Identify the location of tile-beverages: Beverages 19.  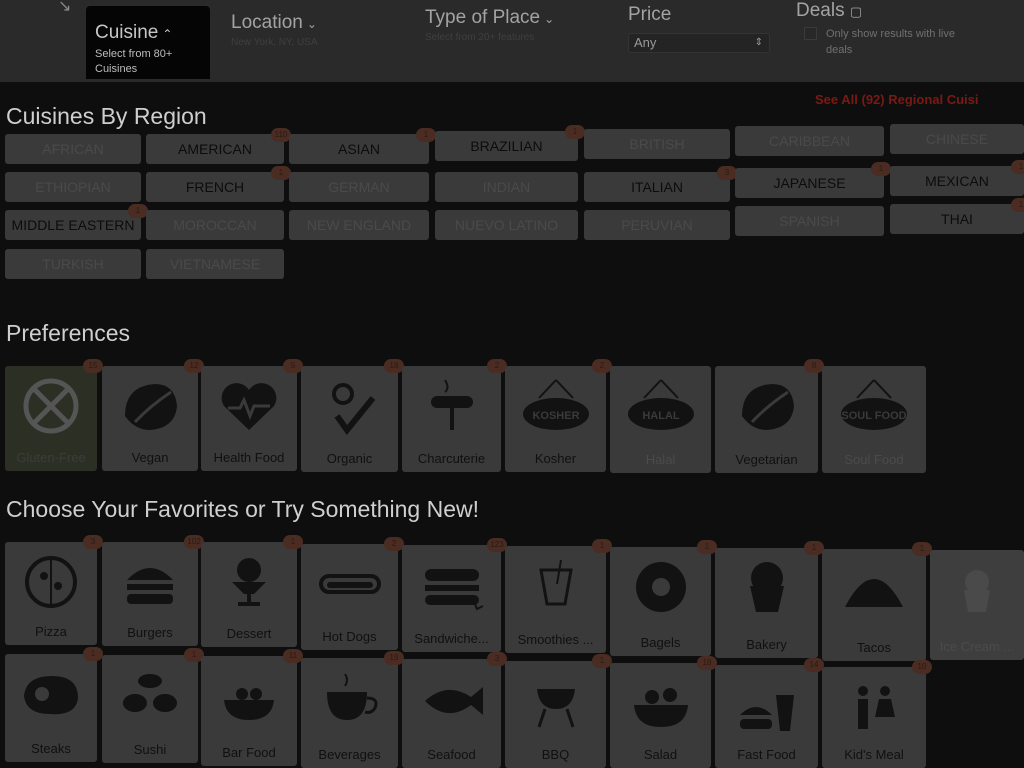
(352, 709).